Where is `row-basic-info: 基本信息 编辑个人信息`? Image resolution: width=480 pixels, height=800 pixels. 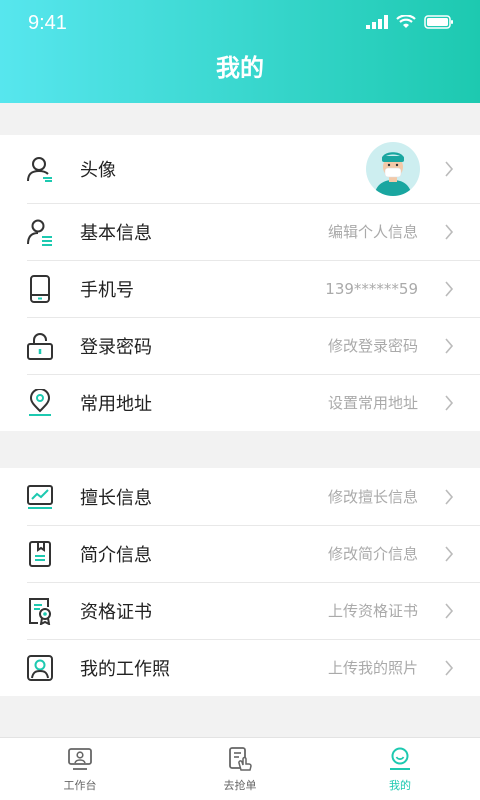 row-basic-info: 基本信息 编辑个人信息 is located at coordinates (240, 231).